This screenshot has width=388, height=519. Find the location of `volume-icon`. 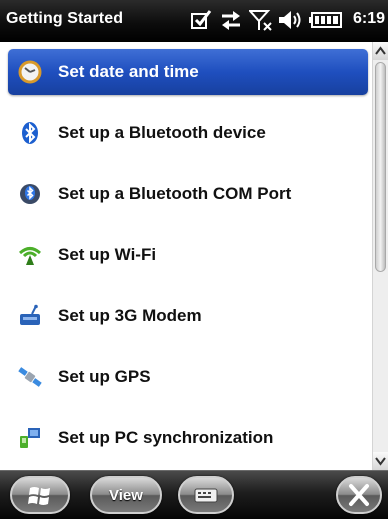

volume-icon is located at coordinates (291, 20).